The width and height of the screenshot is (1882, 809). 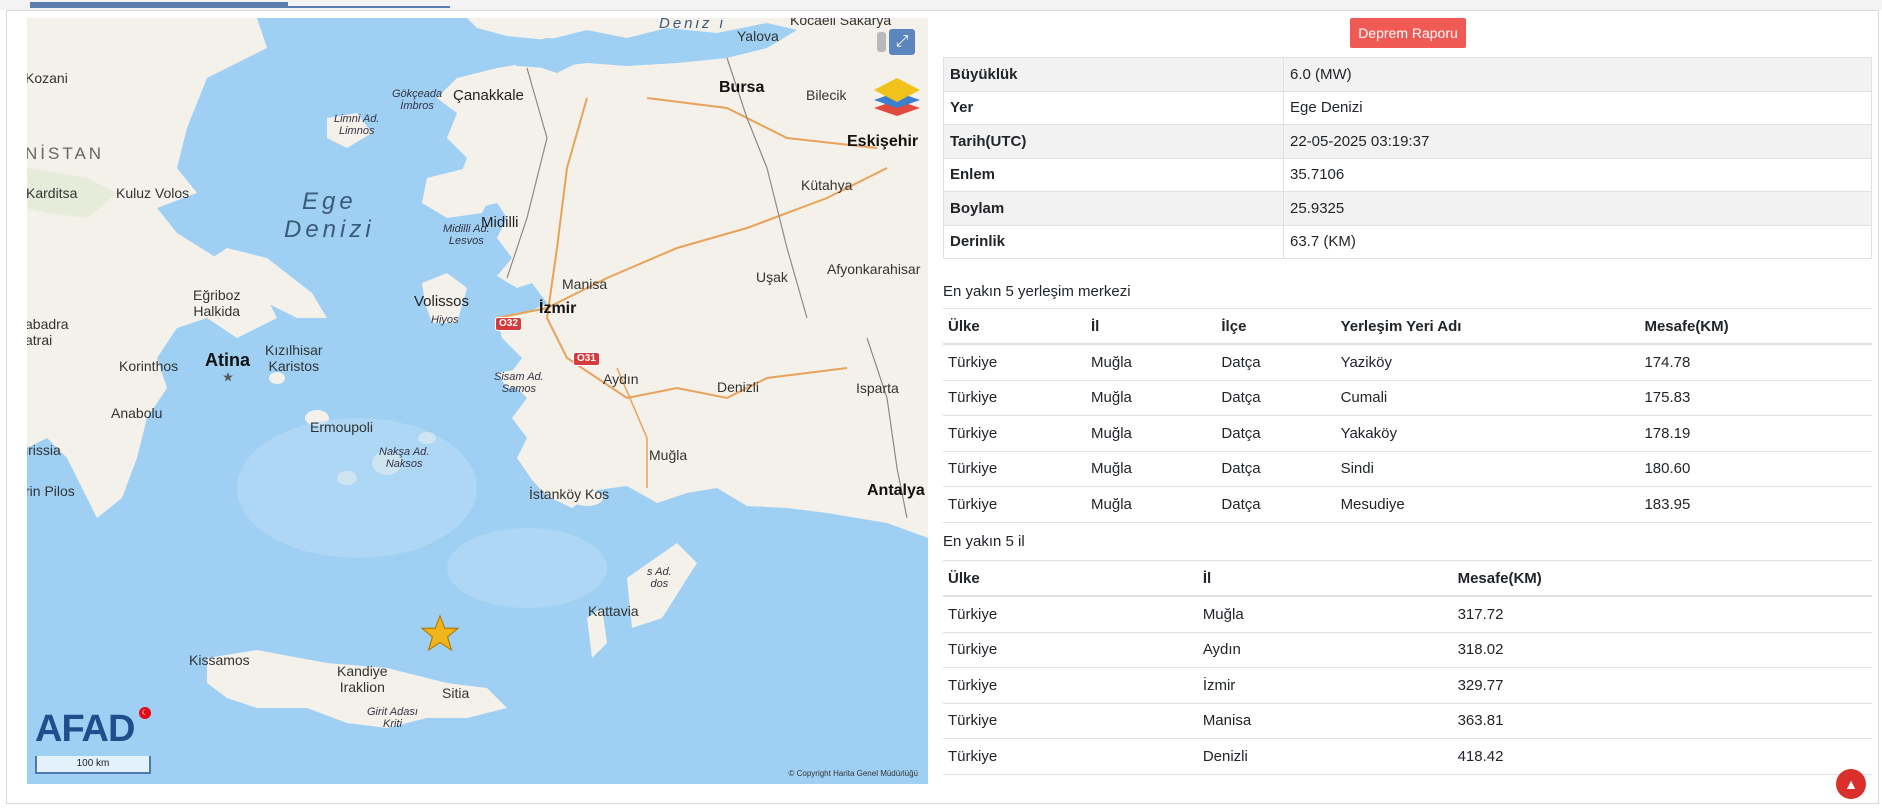 What do you see at coordinates (1662, 756) in the screenshot?
I see `table-cell: 418.42` at bounding box center [1662, 756].